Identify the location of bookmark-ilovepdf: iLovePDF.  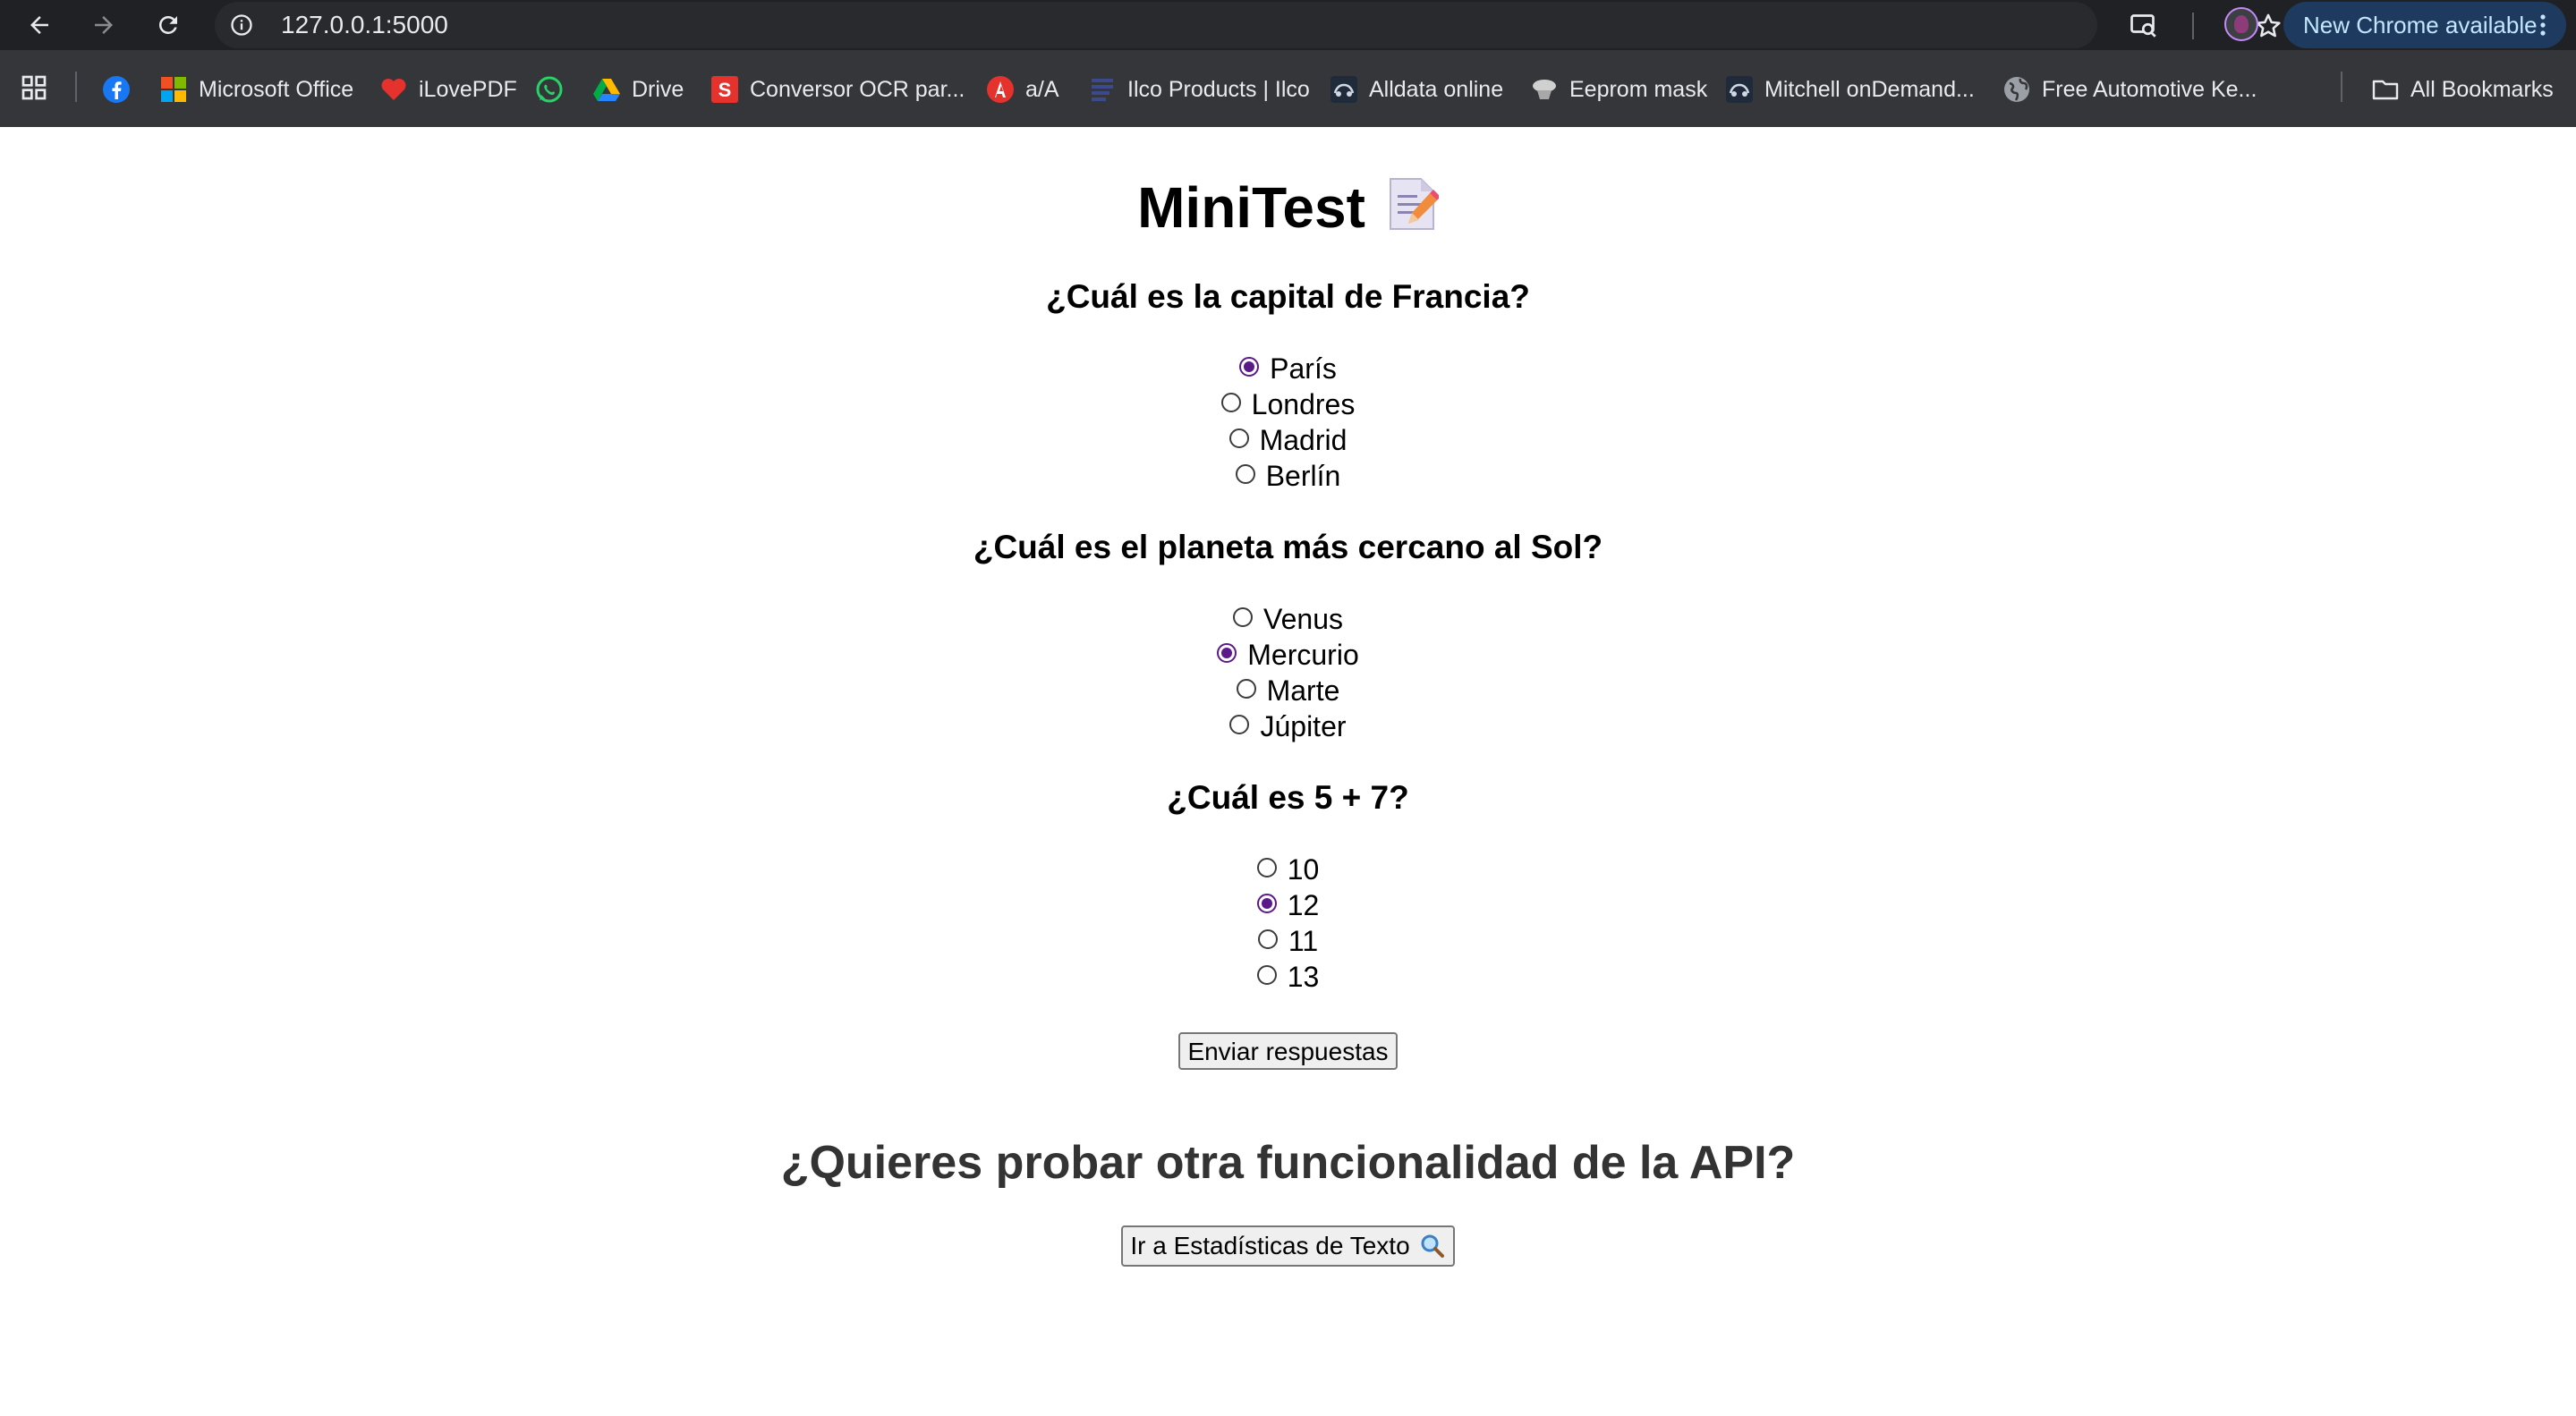
(448, 89).